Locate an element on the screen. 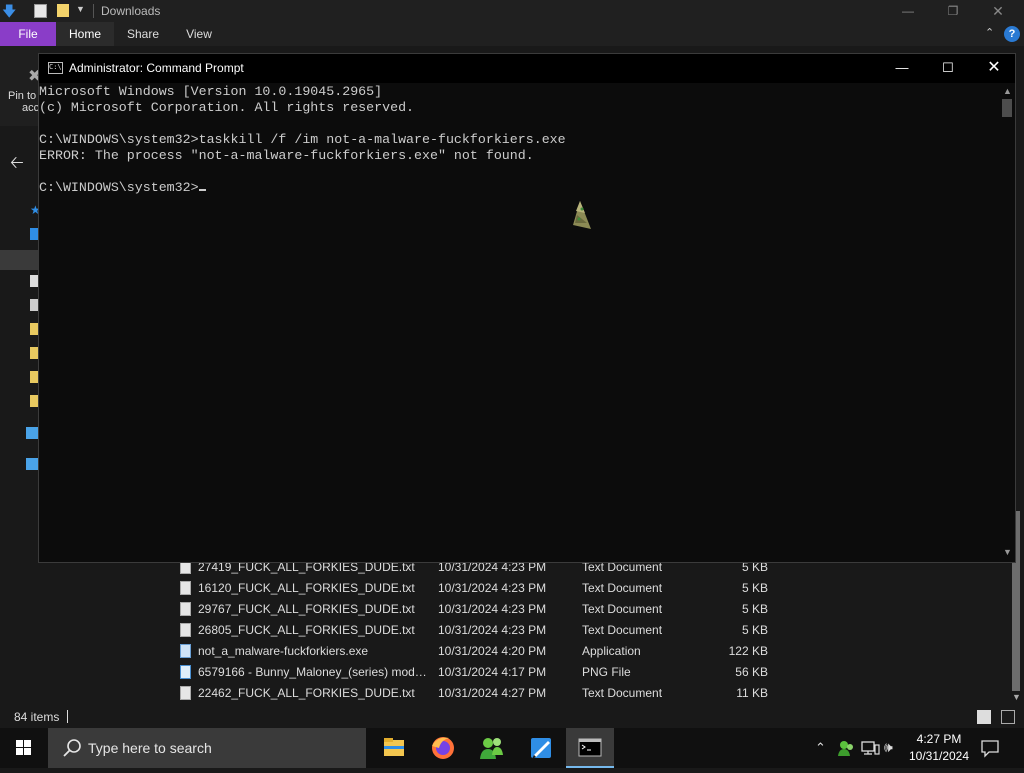 The height and width of the screenshot is (773, 1024). taskbar-firefox is located at coordinates (443, 748).